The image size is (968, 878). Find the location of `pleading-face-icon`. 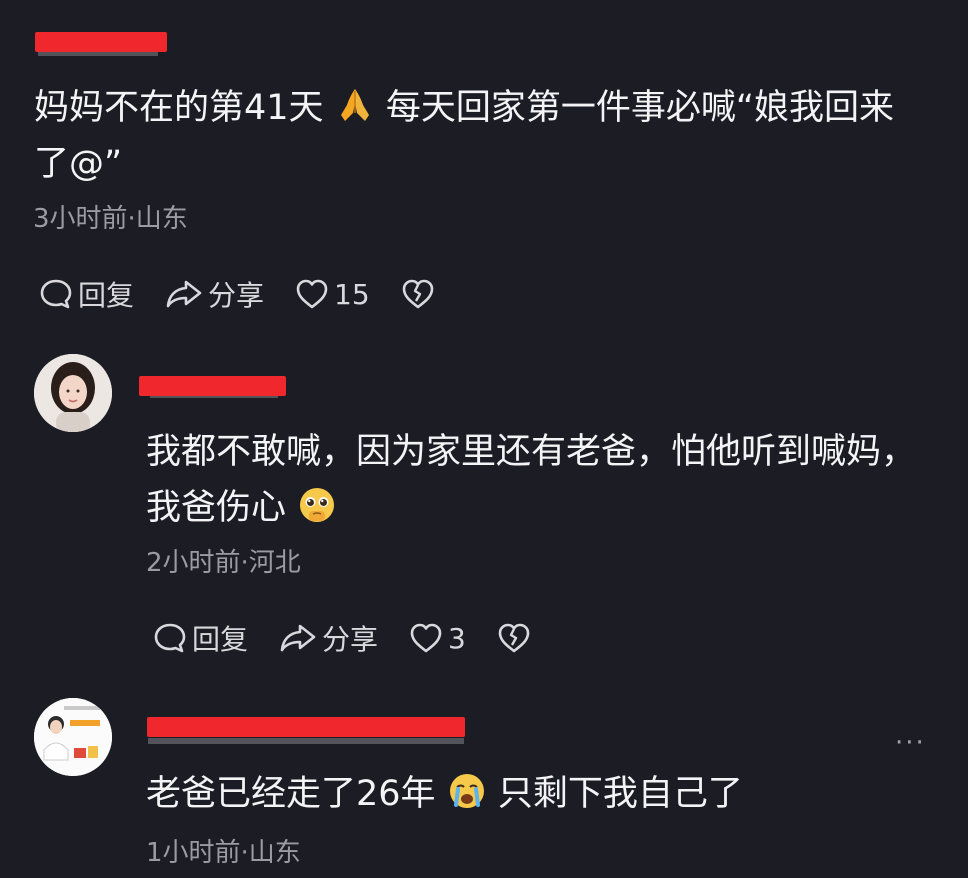

pleading-face-icon is located at coordinates (317, 513).